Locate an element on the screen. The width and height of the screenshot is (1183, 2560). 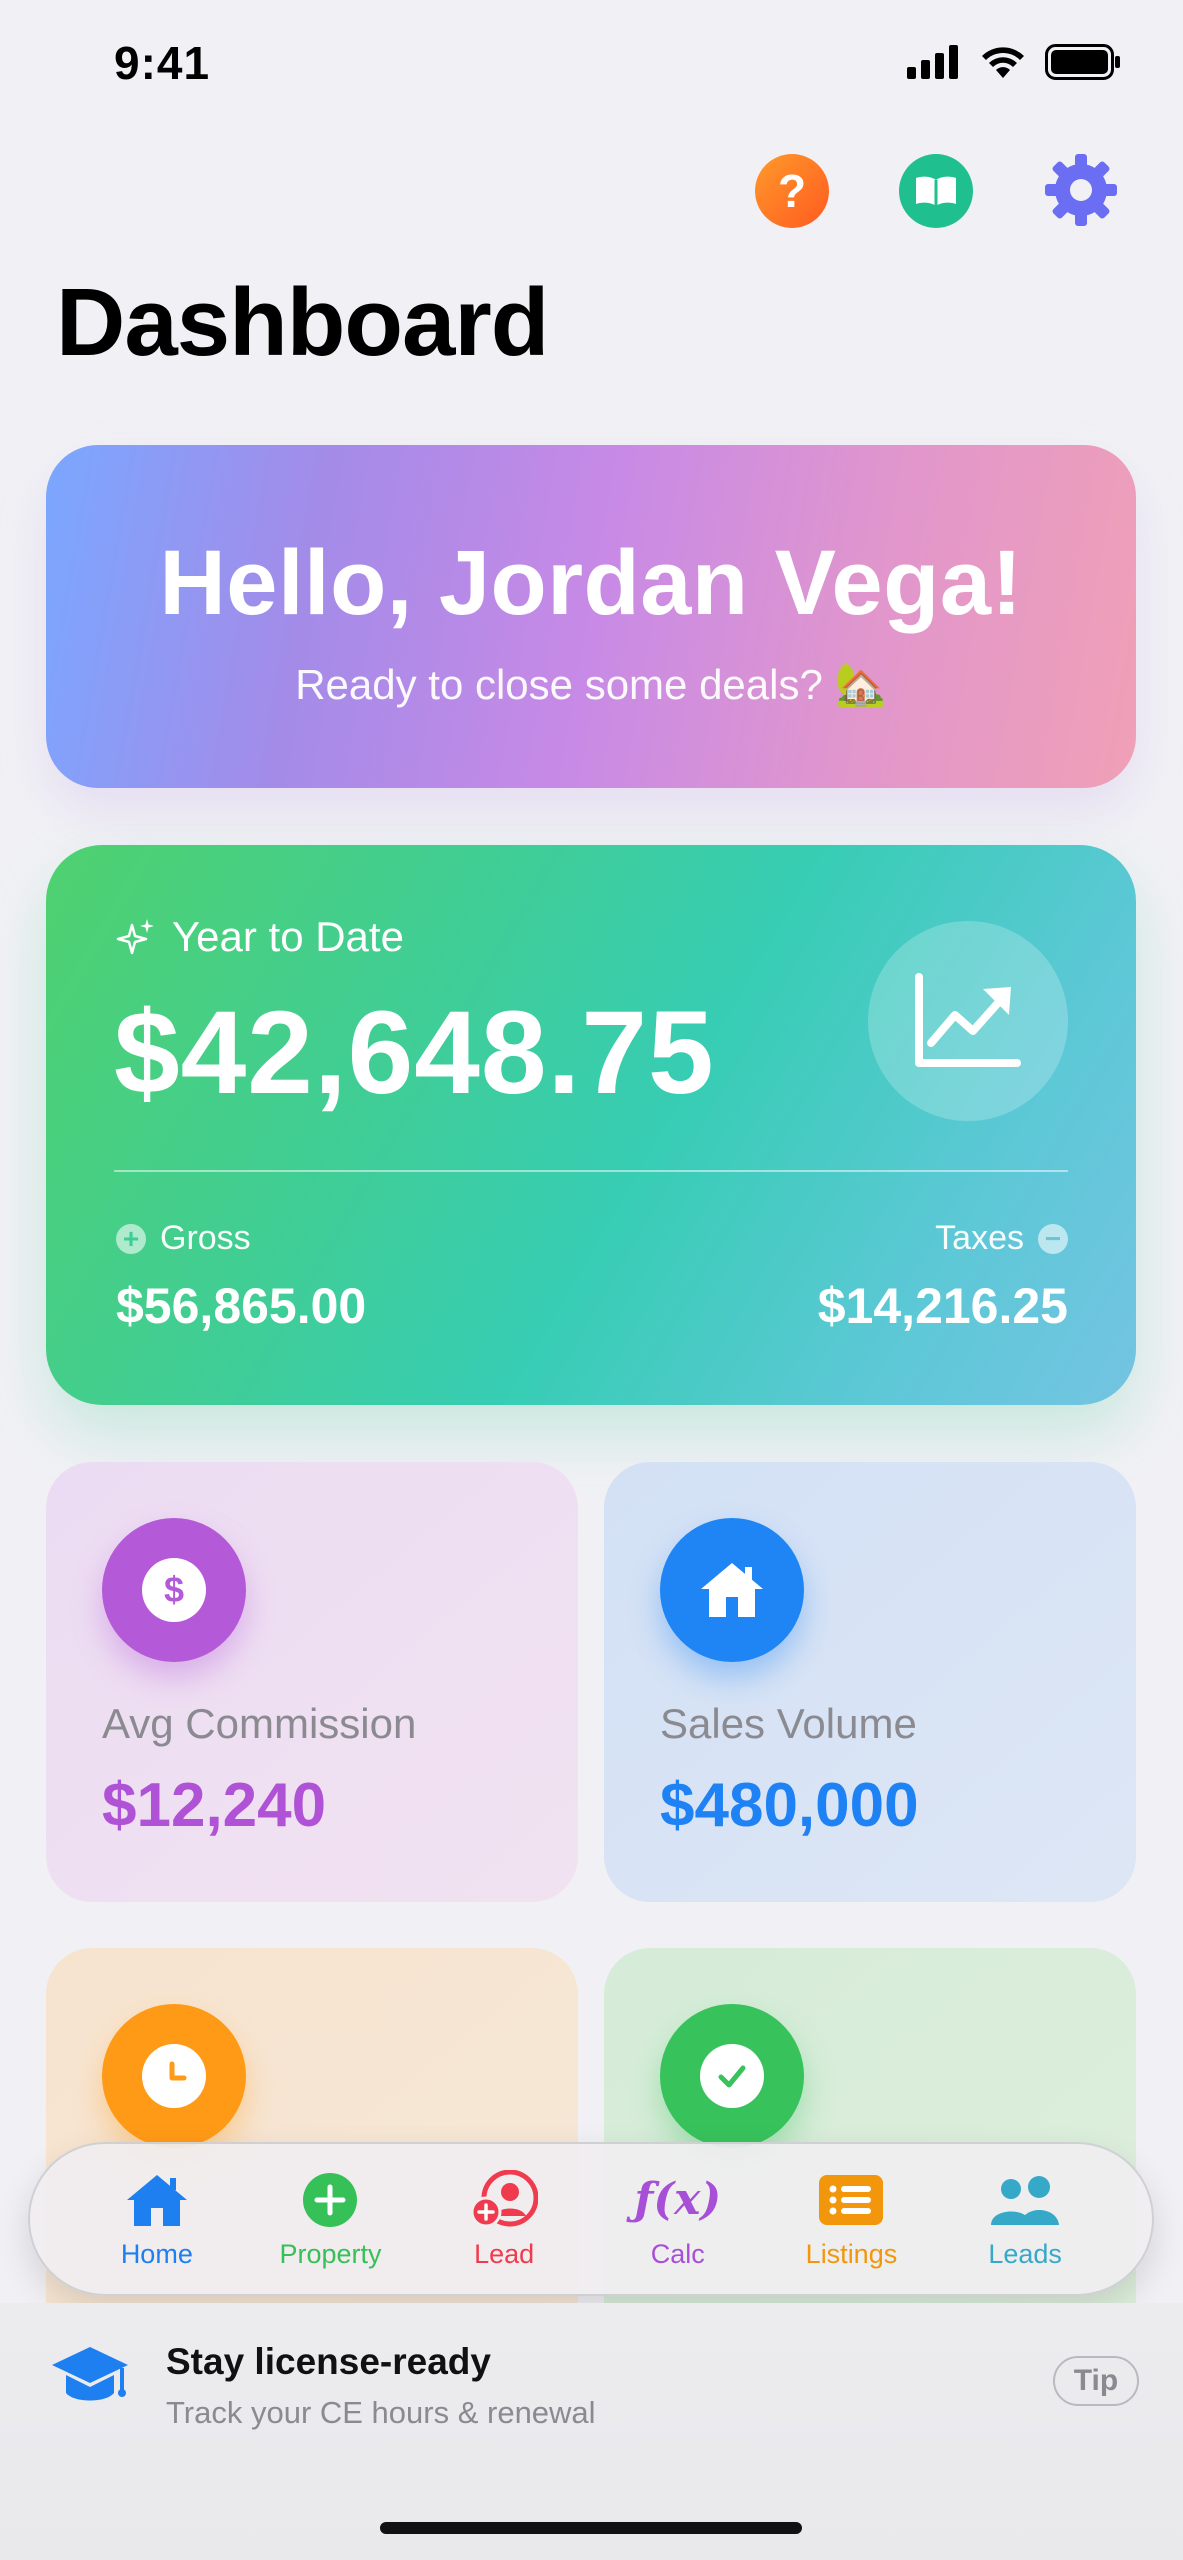
tab-listings: Listings is located at coordinates (851, 2219).